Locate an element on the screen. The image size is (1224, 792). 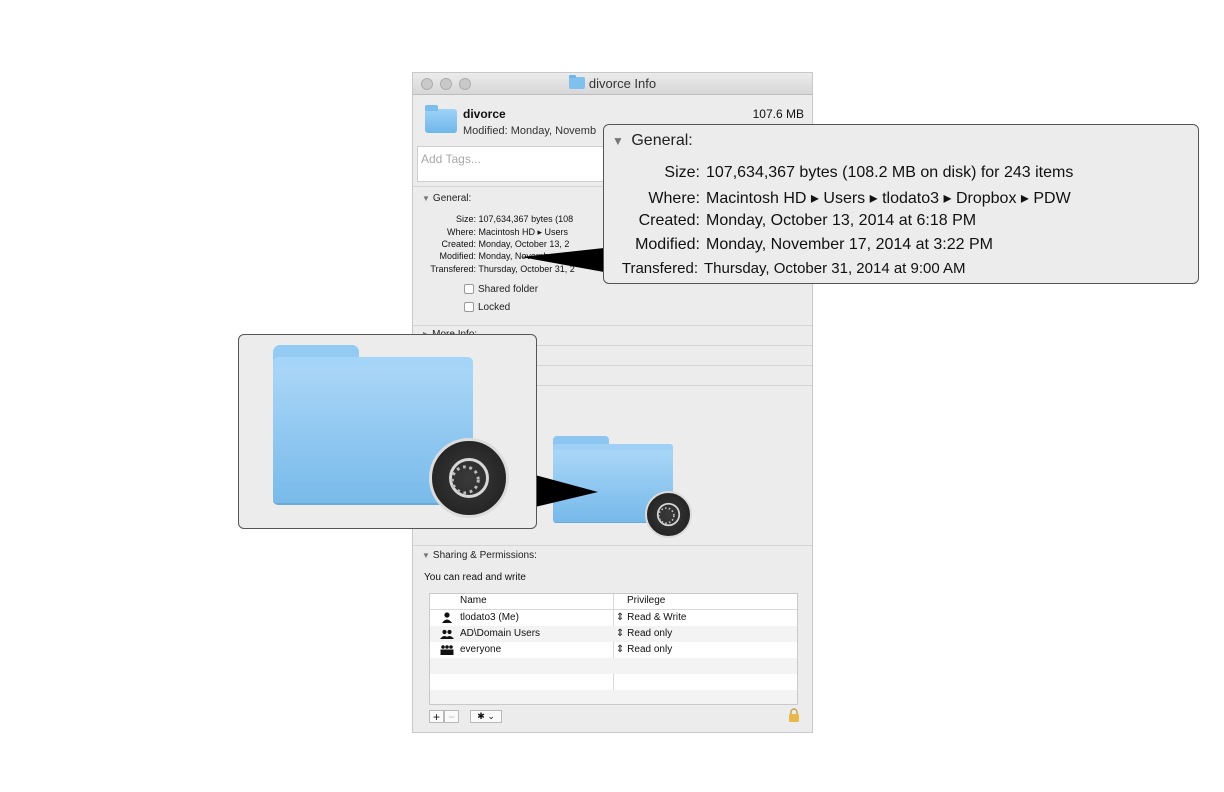
chevron-down-icon: ⌄ is located at coordinates (491, 716).